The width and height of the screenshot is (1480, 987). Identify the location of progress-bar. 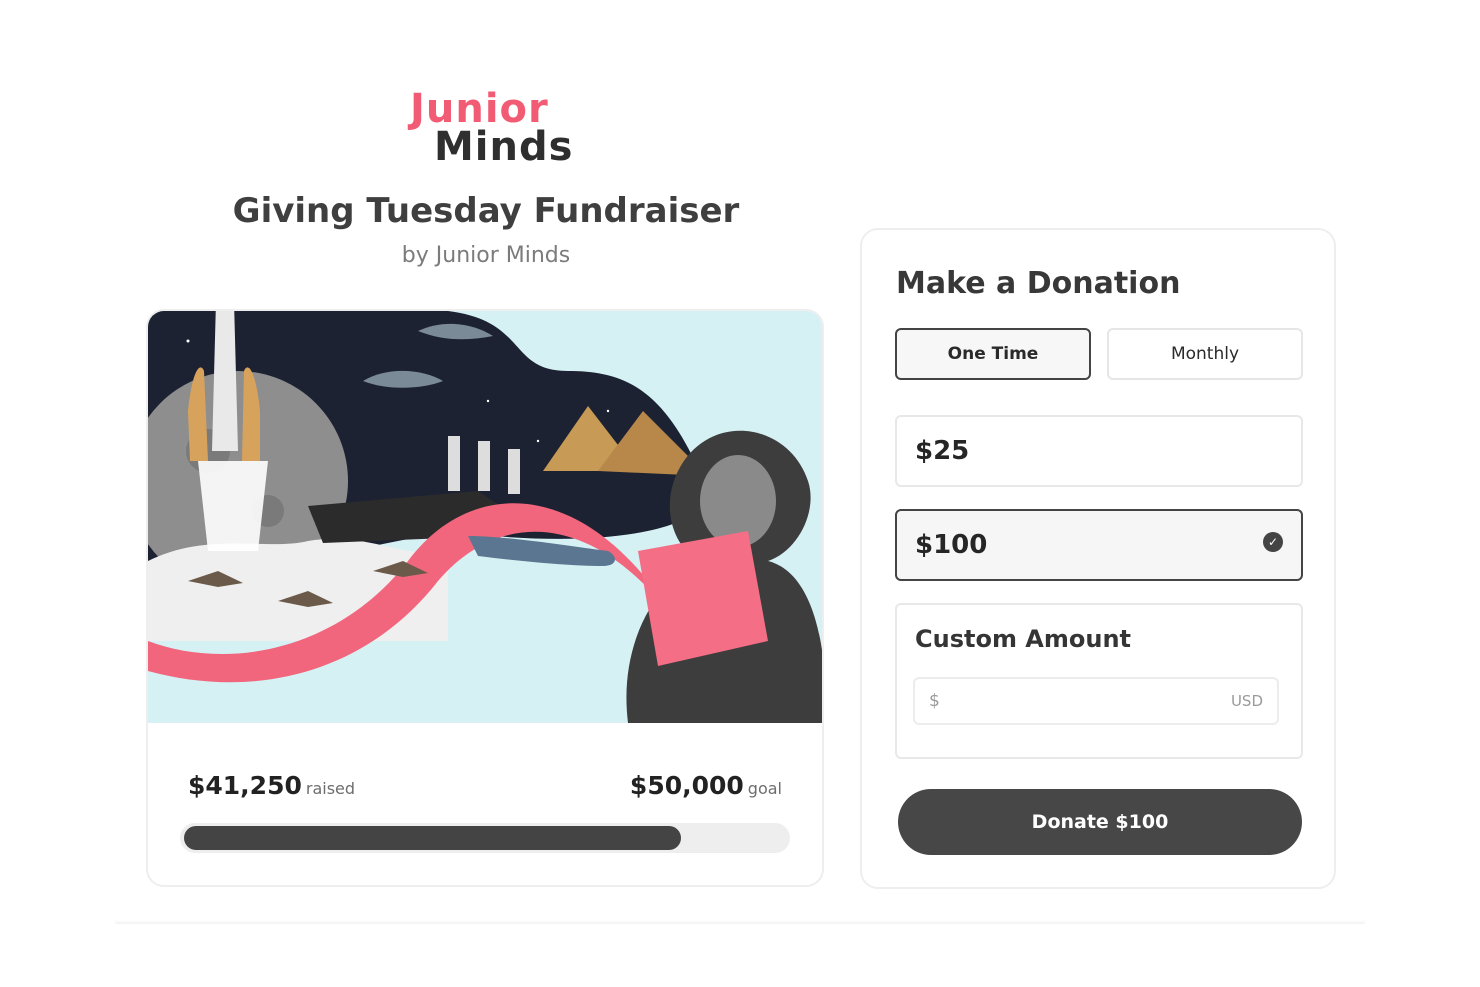
(485, 838).